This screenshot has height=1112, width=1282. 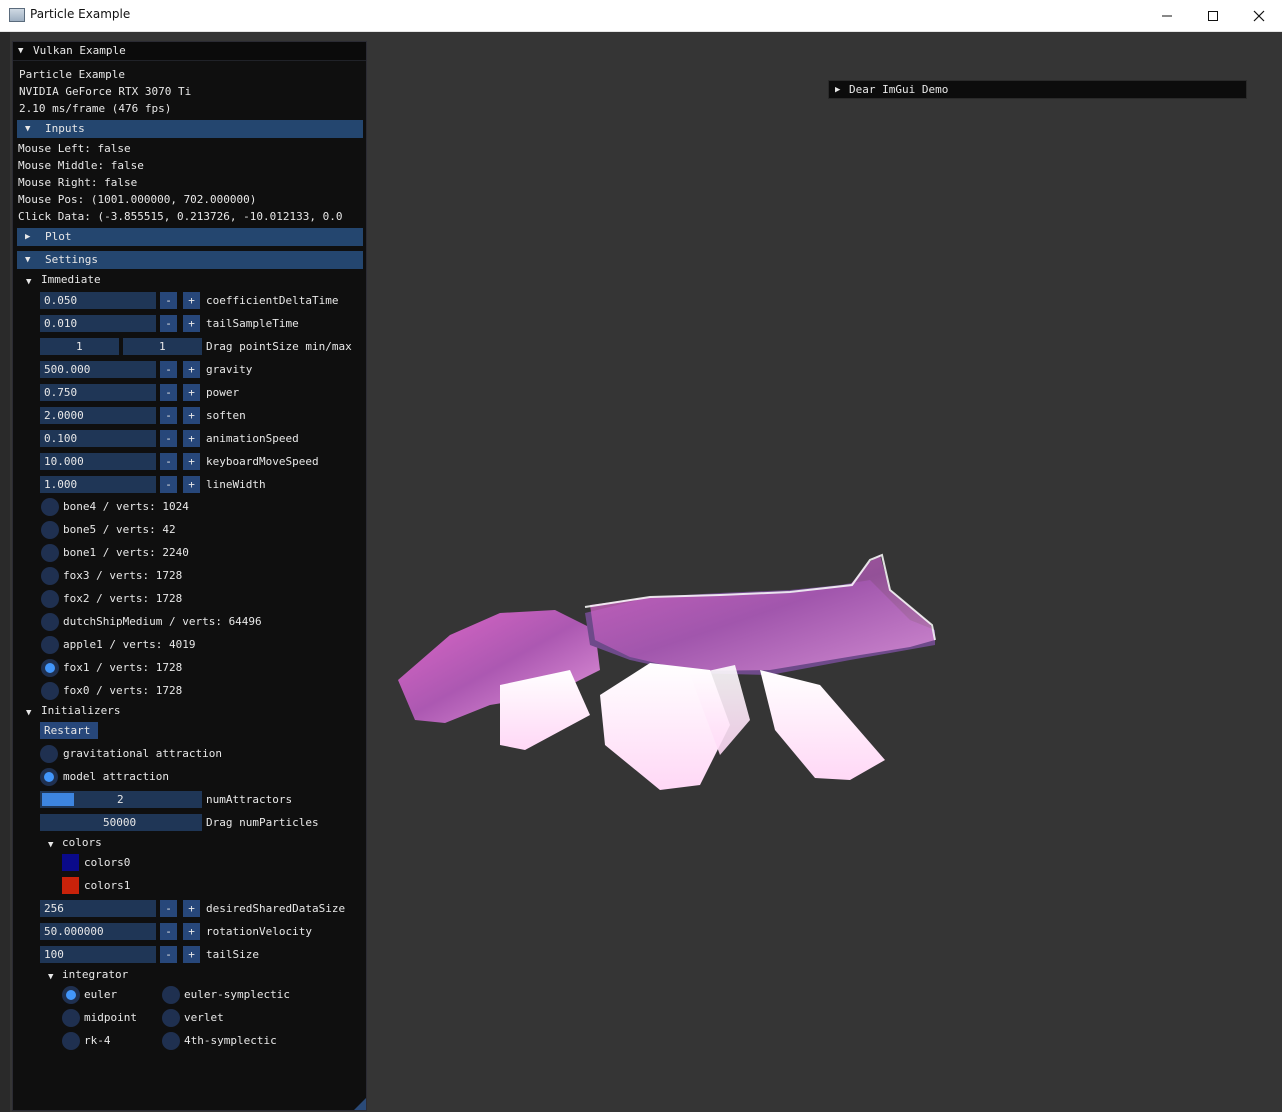 What do you see at coordinates (116, 776) in the screenshot?
I see `model-attraction-label: model attraction` at bounding box center [116, 776].